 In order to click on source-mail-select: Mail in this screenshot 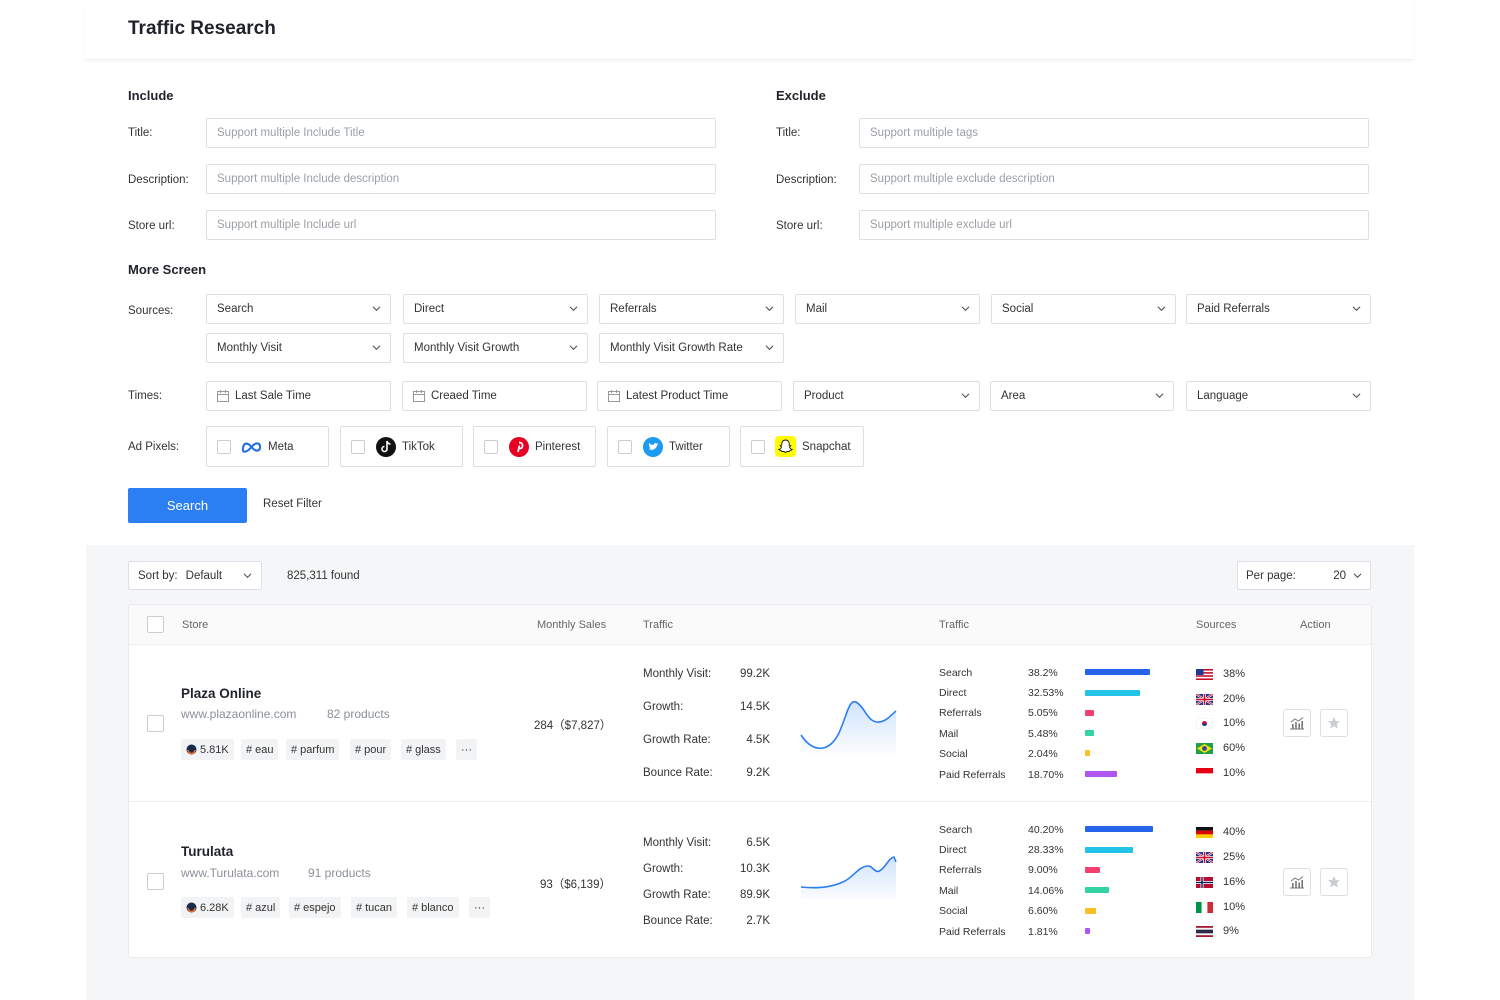, I will do `click(887, 309)`.